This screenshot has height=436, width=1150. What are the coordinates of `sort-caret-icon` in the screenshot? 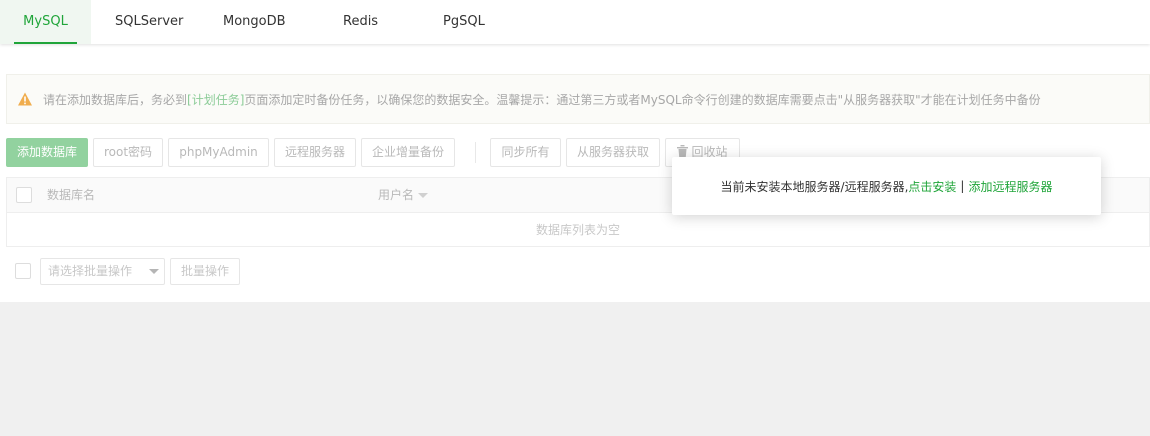 It's located at (423, 195).